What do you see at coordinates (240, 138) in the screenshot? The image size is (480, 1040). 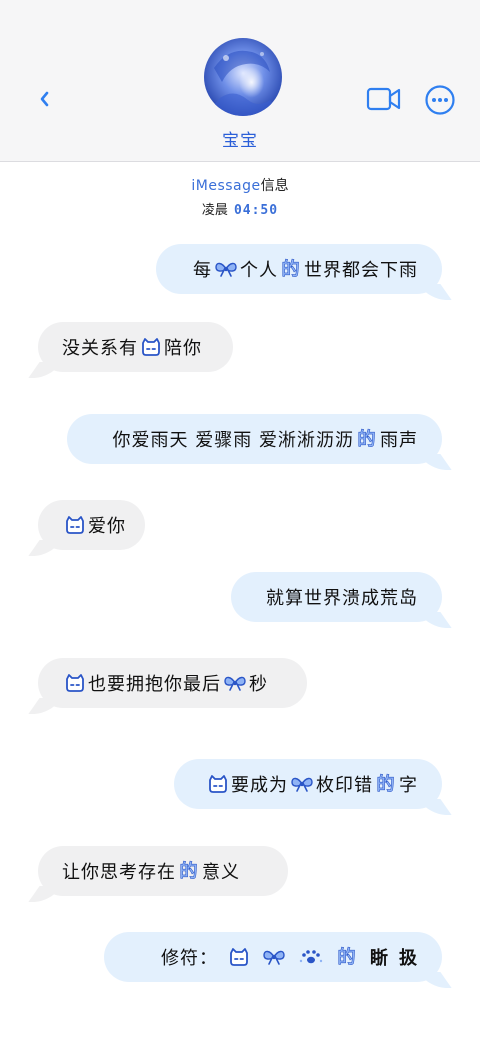 I see `contact-name: 宝宝` at bounding box center [240, 138].